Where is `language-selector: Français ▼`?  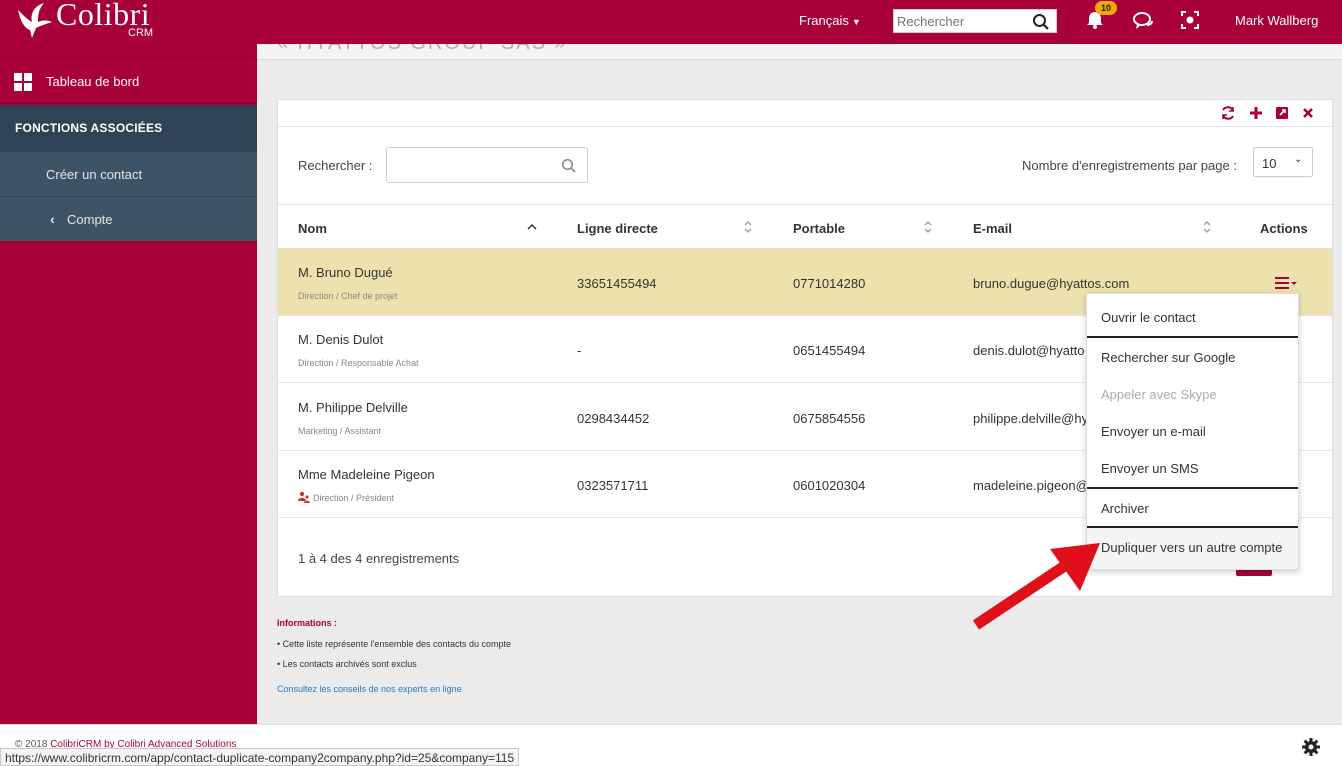
language-selector: Français ▼ is located at coordinates (830, 20).